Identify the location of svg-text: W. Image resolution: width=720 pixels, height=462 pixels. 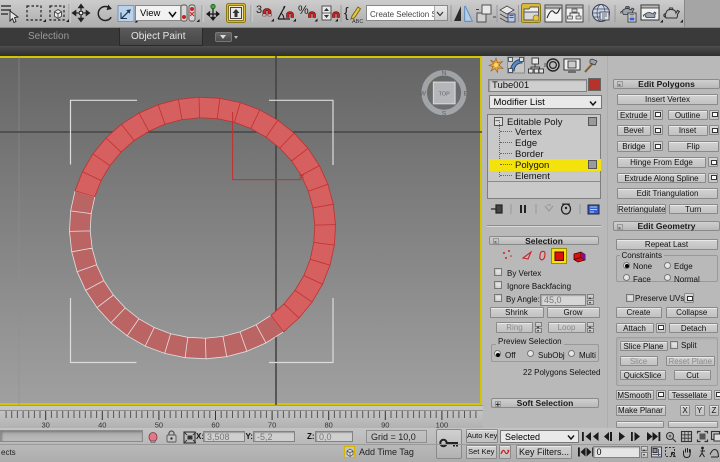
(423, 94).